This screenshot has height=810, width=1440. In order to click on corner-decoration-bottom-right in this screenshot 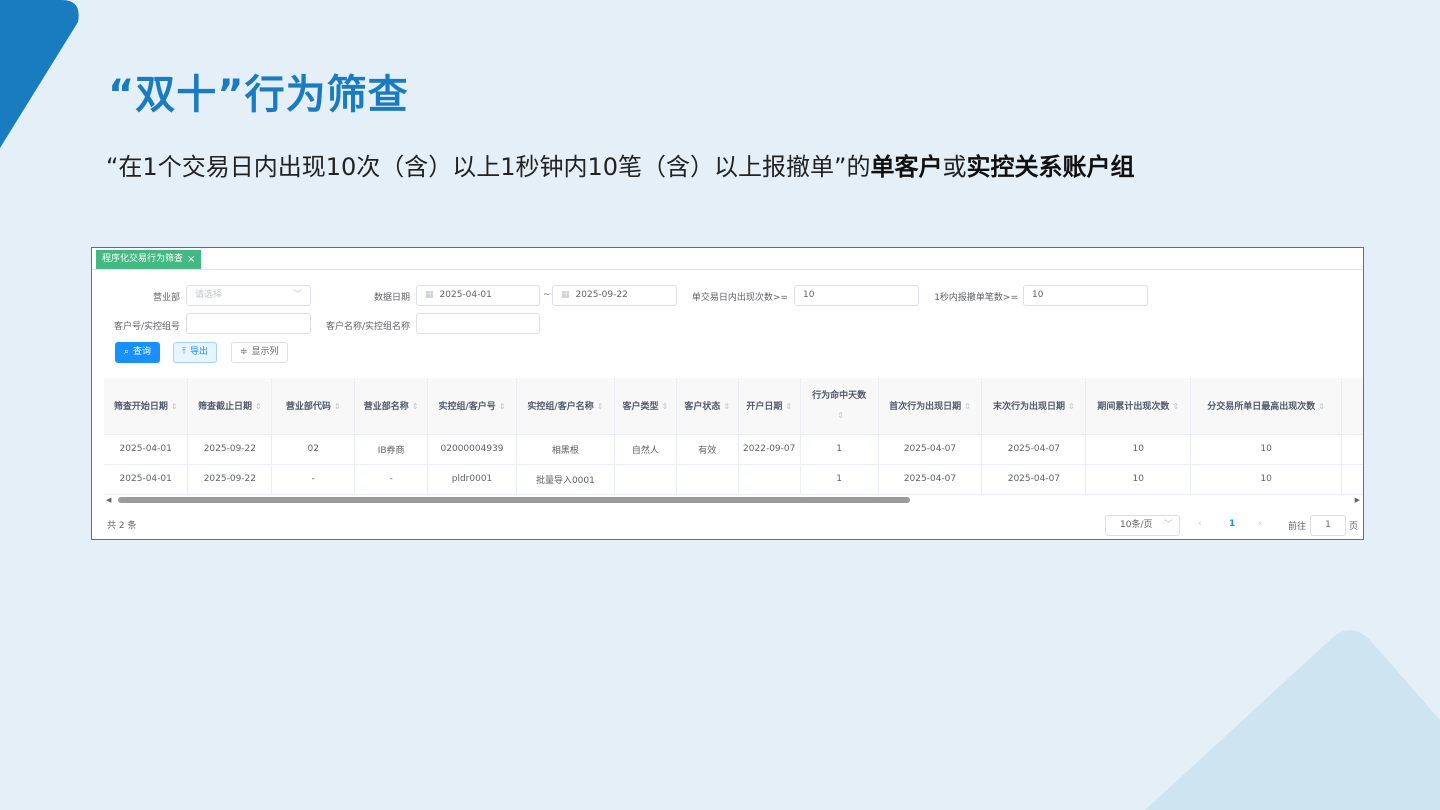, I will do `click(1292, 720)`.